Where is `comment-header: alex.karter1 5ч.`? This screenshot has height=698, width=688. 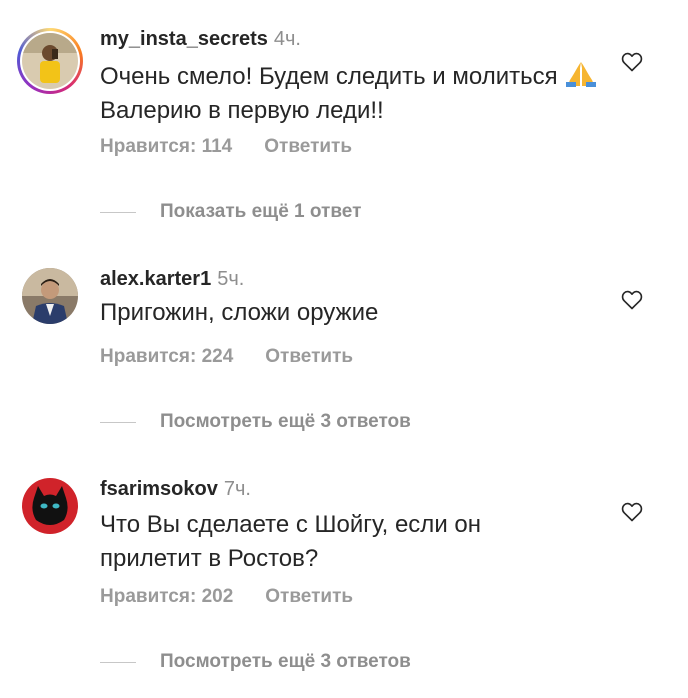
comment-header: alex.karter1 5ч. is located at coordinates (172, 279).